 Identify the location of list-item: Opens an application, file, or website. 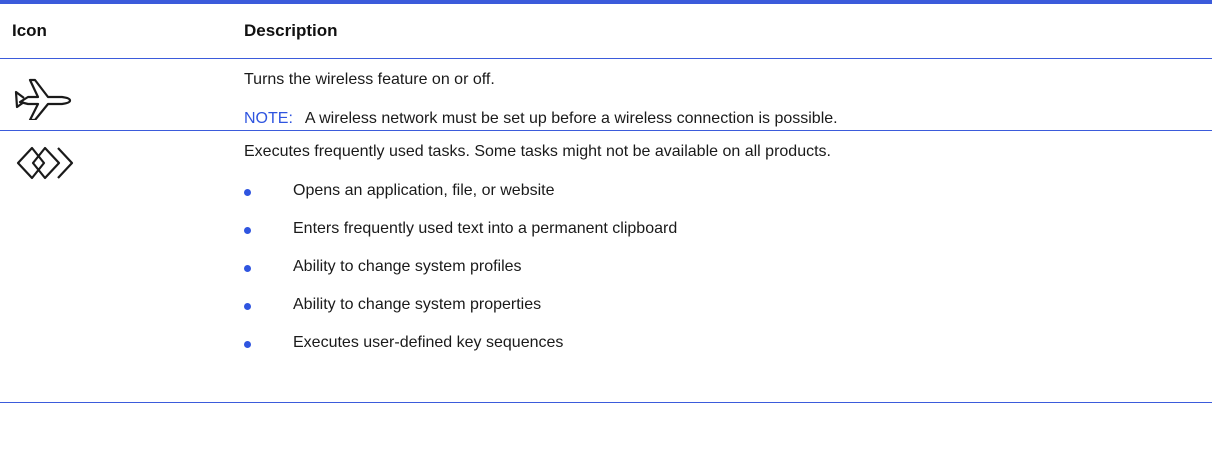
(718, 191).